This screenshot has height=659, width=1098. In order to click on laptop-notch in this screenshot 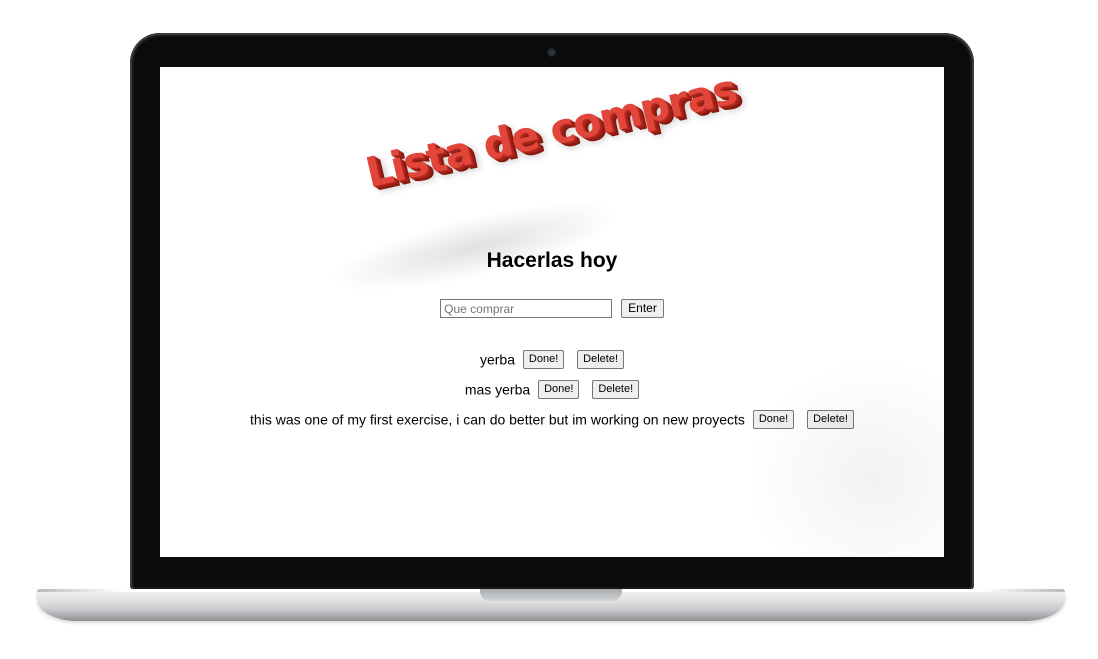, I will do `click(551, 595)`.